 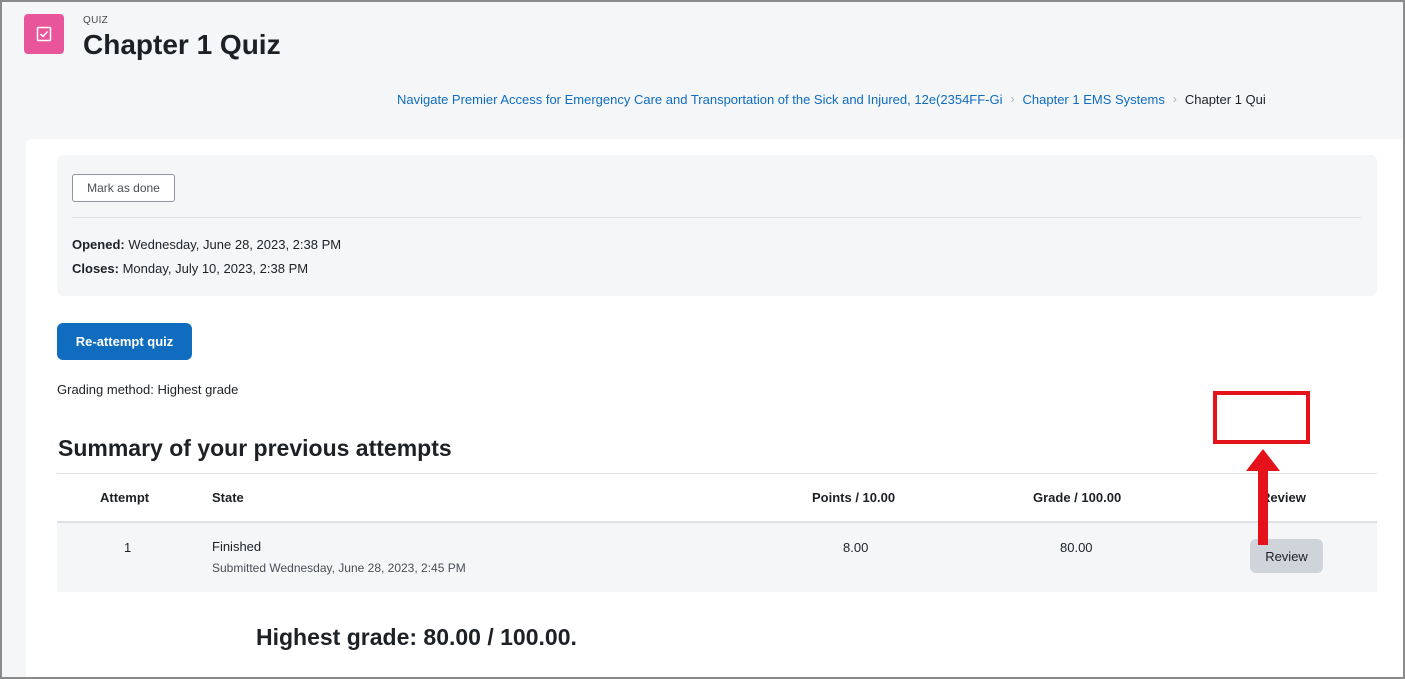 What do you see at coordinates (124, 341) in the screenshot?
I see `reattempt-quiz-button: Re-attempt quiz` at bounding box center [124, 341].